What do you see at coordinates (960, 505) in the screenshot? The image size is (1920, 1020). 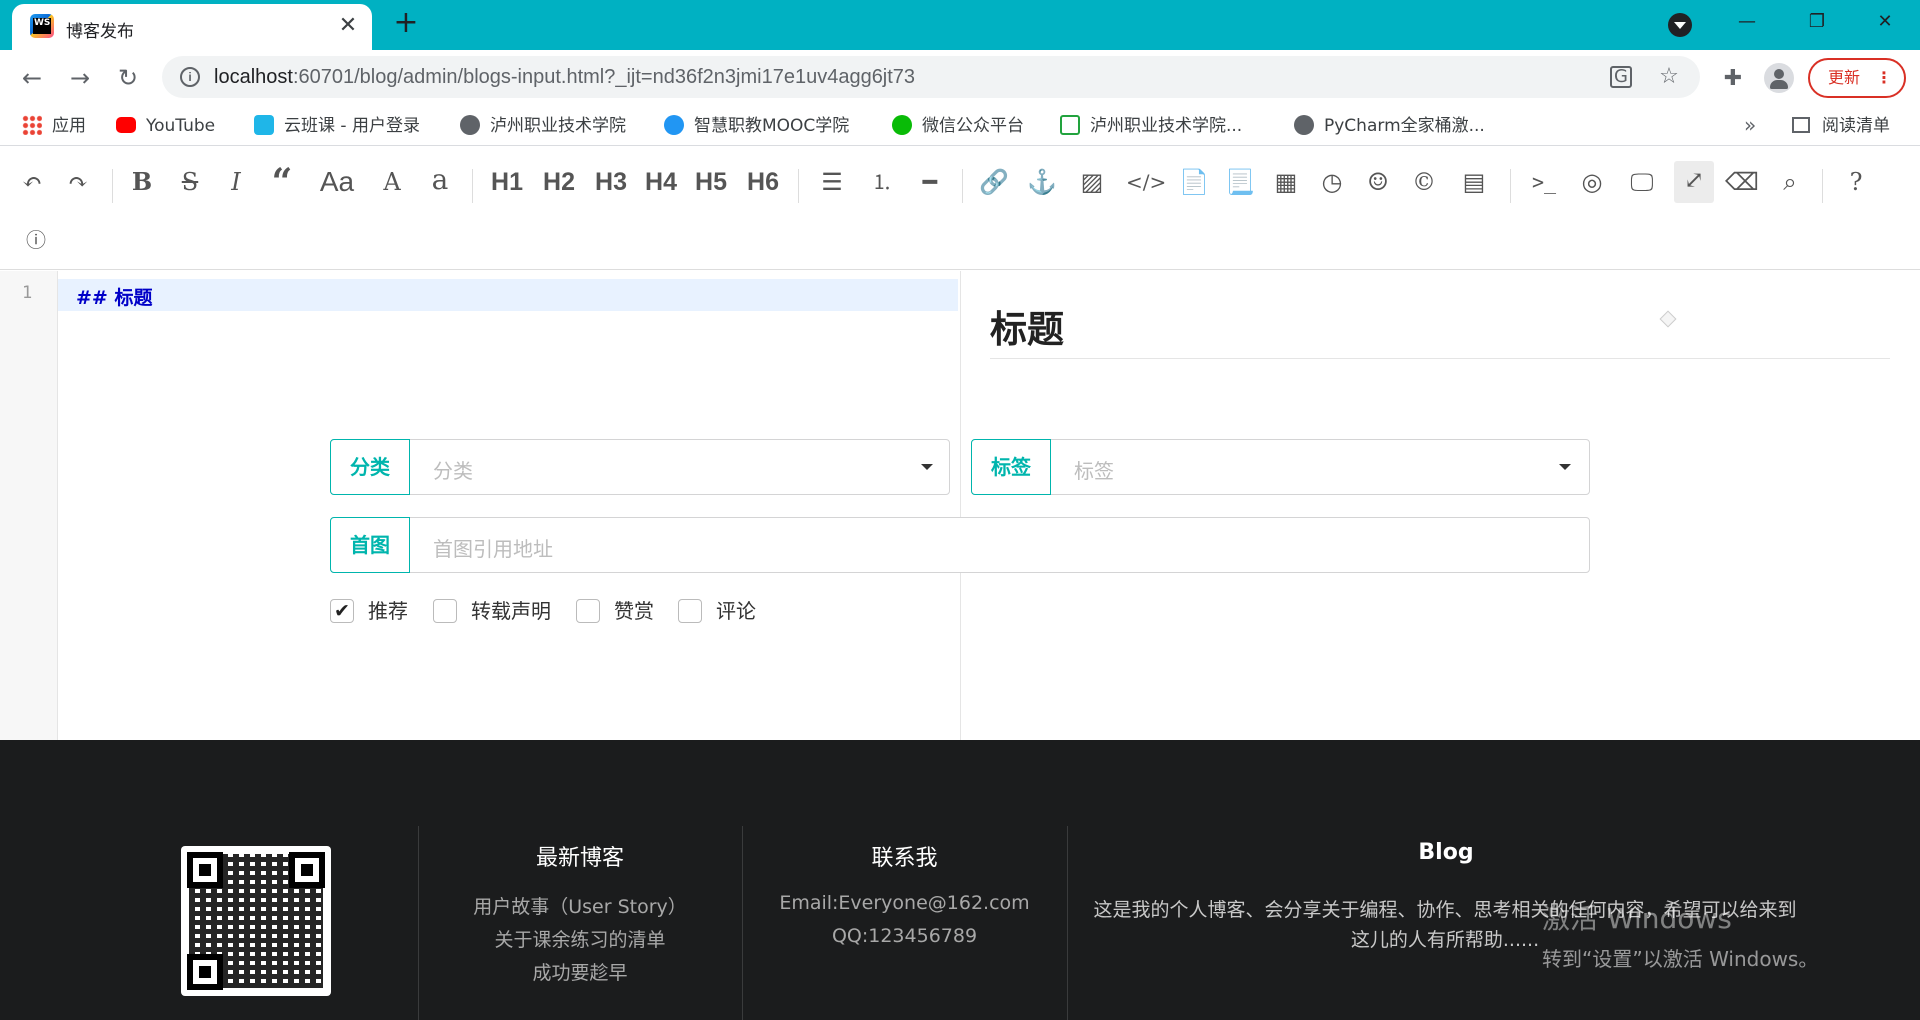 I see `pane-divider` at bounding box center [960, 505].